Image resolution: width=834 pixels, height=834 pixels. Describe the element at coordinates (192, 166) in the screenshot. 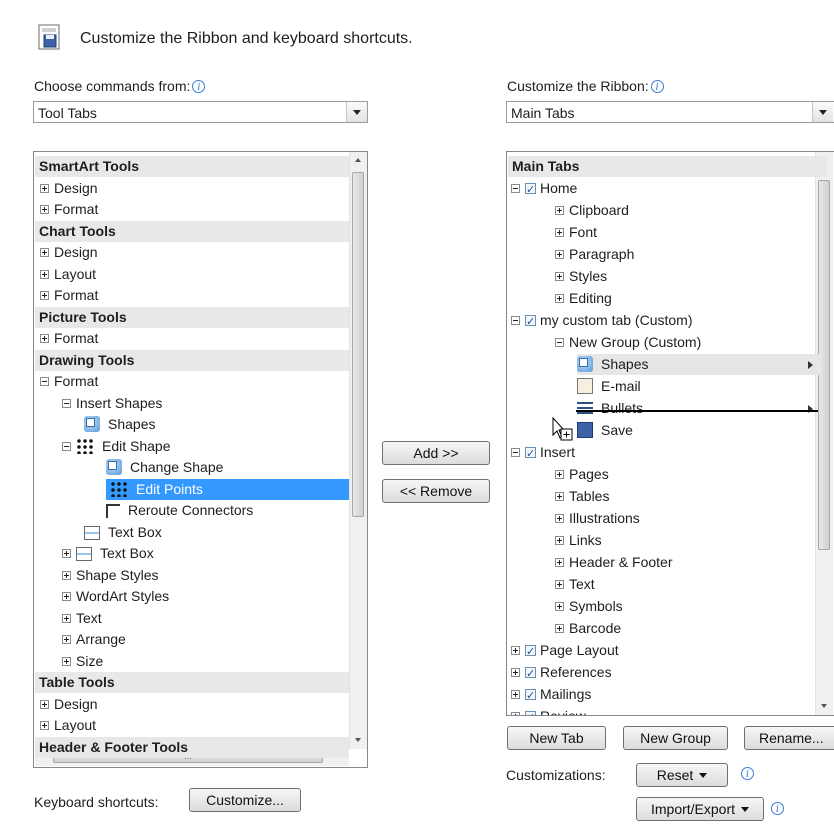

I see `list-category: SmartArt Tools` at that location.